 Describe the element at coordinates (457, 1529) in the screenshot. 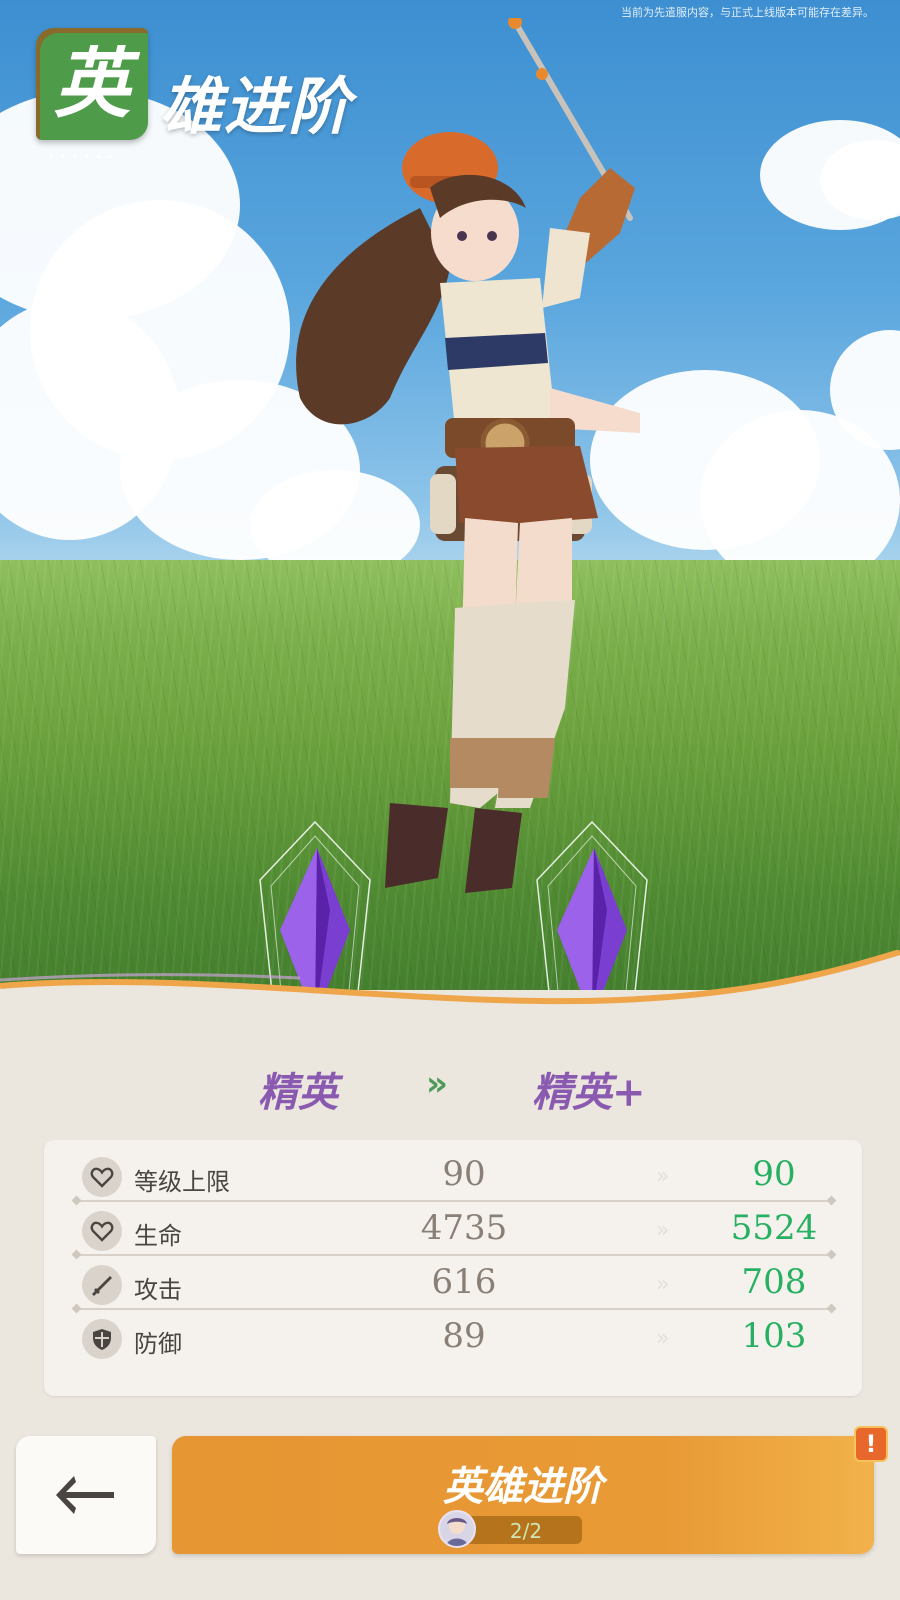

I see `hero-avatar-icon` at that location.